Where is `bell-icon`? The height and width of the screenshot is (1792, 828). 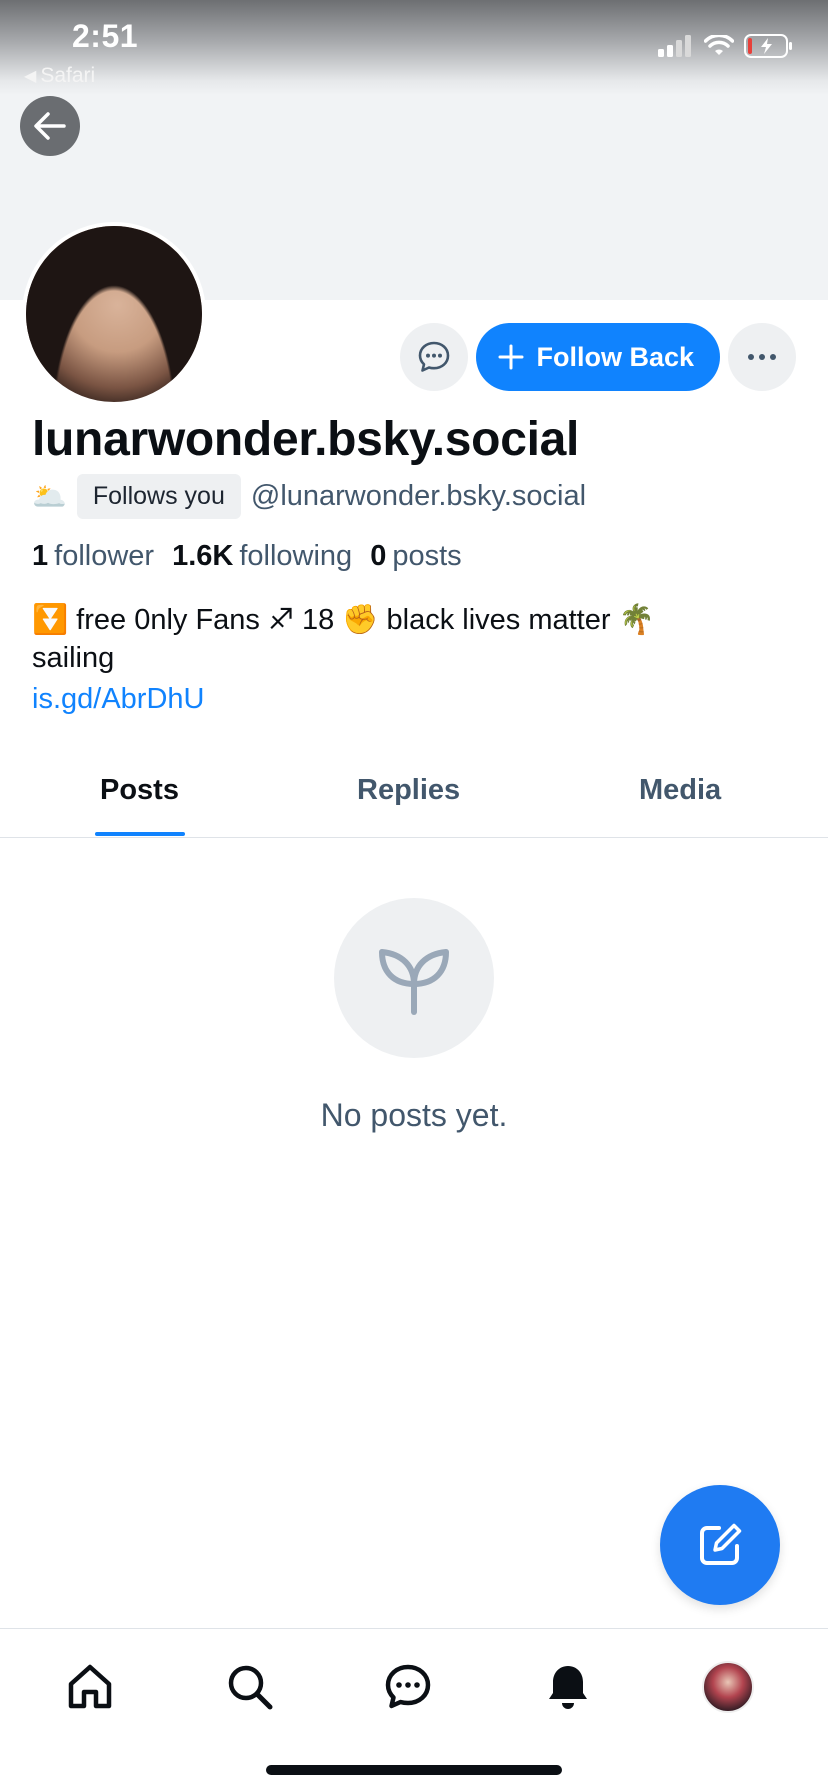
bell-icon is located at coordinates (568, 1687).